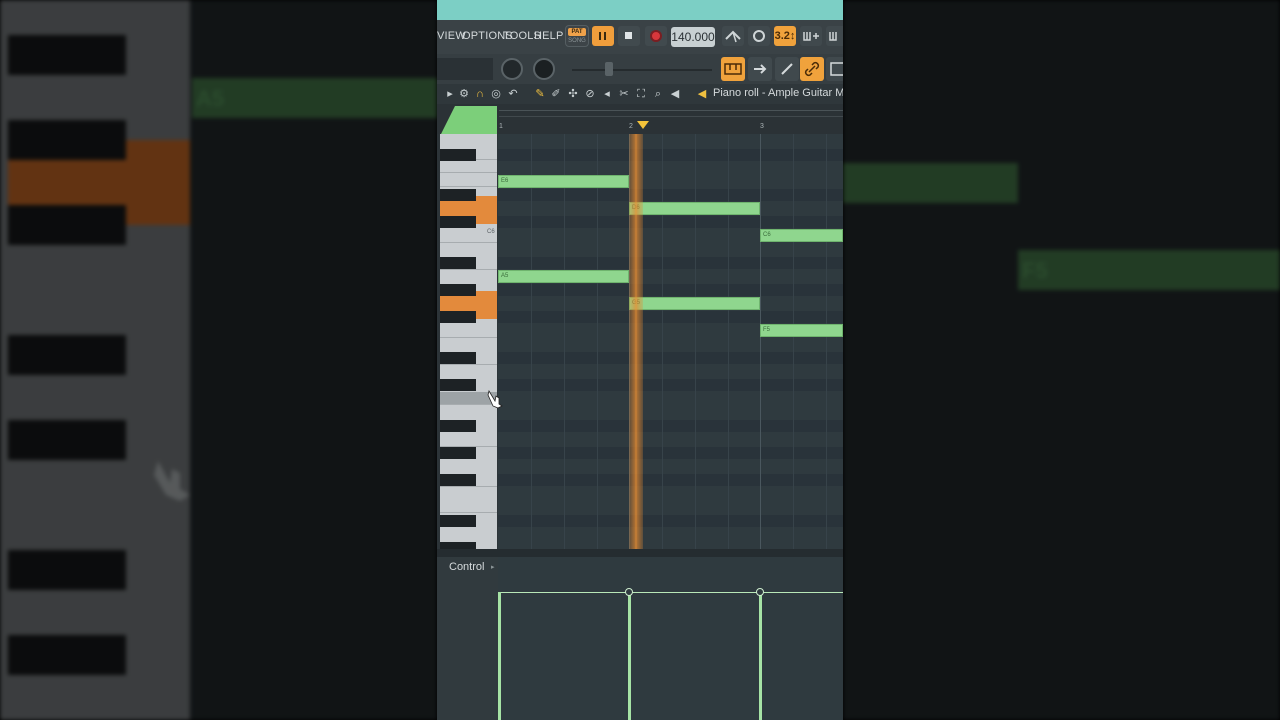 This screenshot has height=720, width=1280. I want to click on metronome-button, so click(733, 36).